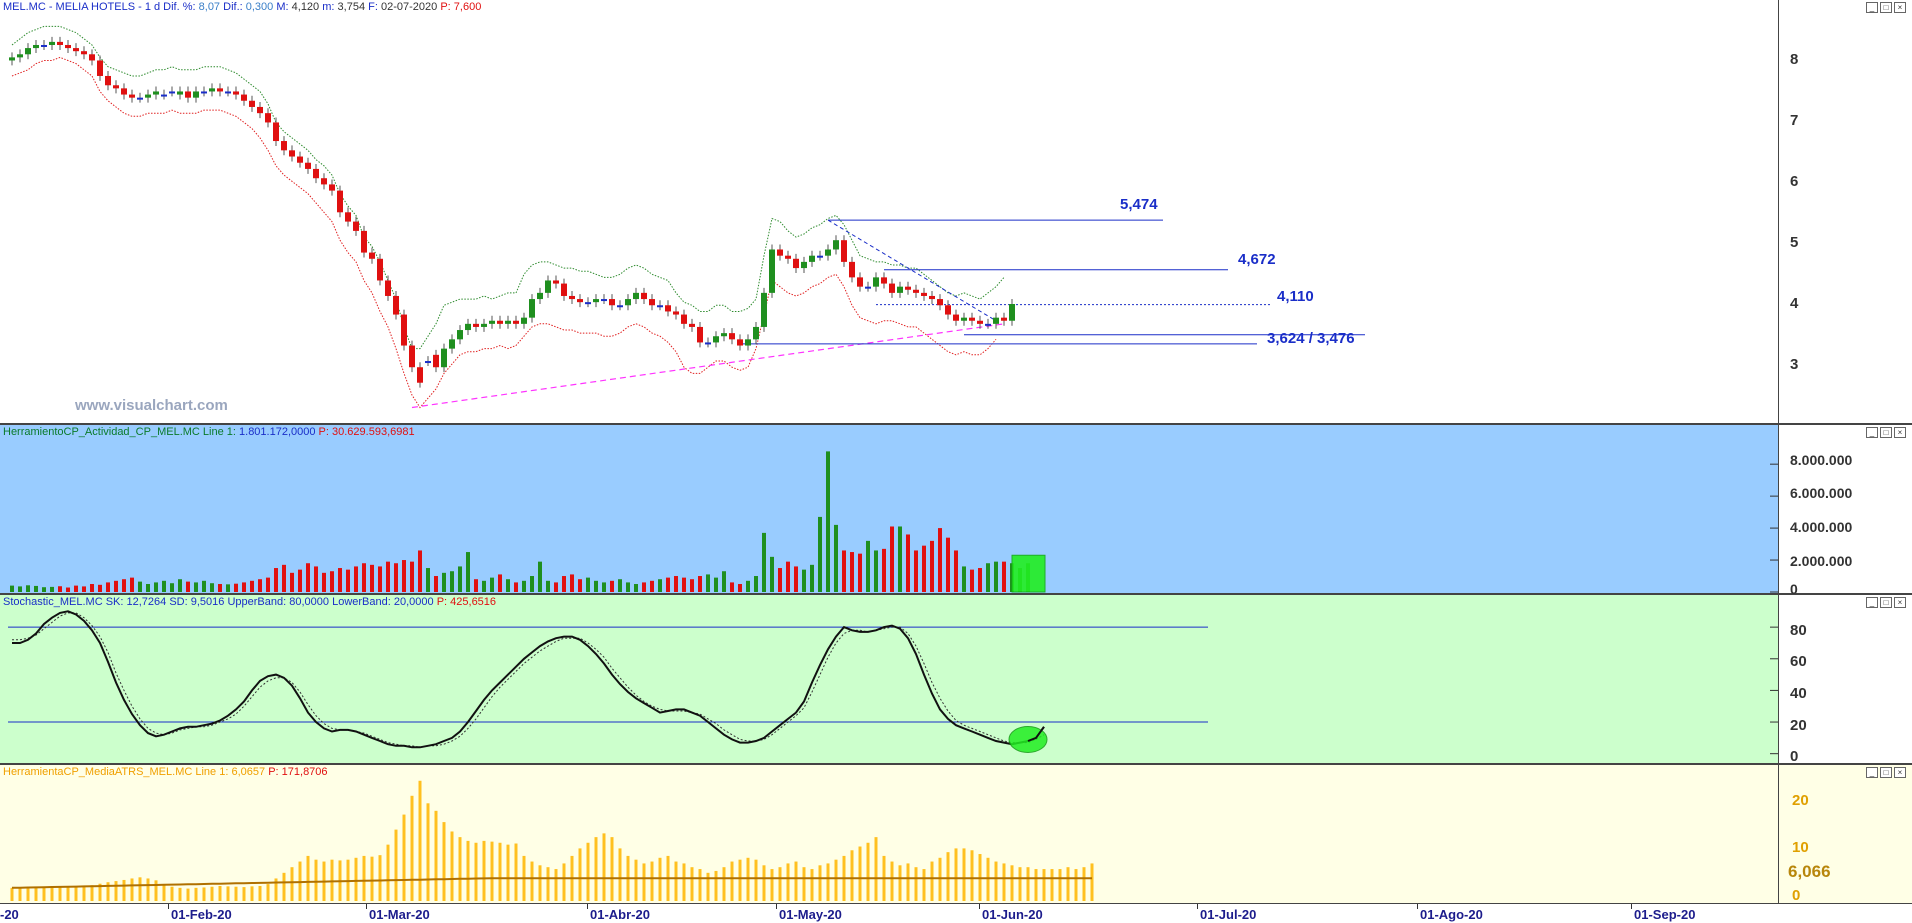  What do you see at coordinates (889, 834) in the screenshot?
I see `atr-plot-area` at bounding box center [889, 834].